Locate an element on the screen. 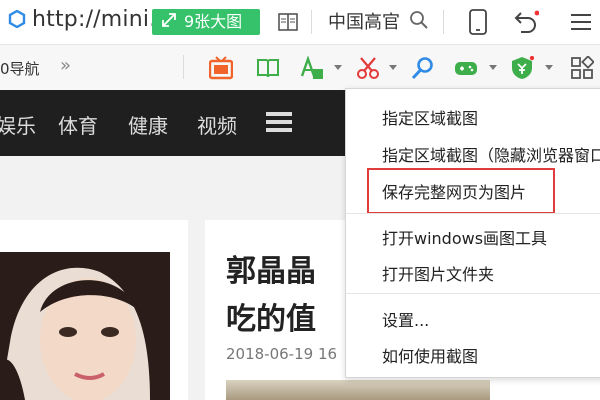  nav-bookmark: 0导航 is located at coordinates (20, 68).